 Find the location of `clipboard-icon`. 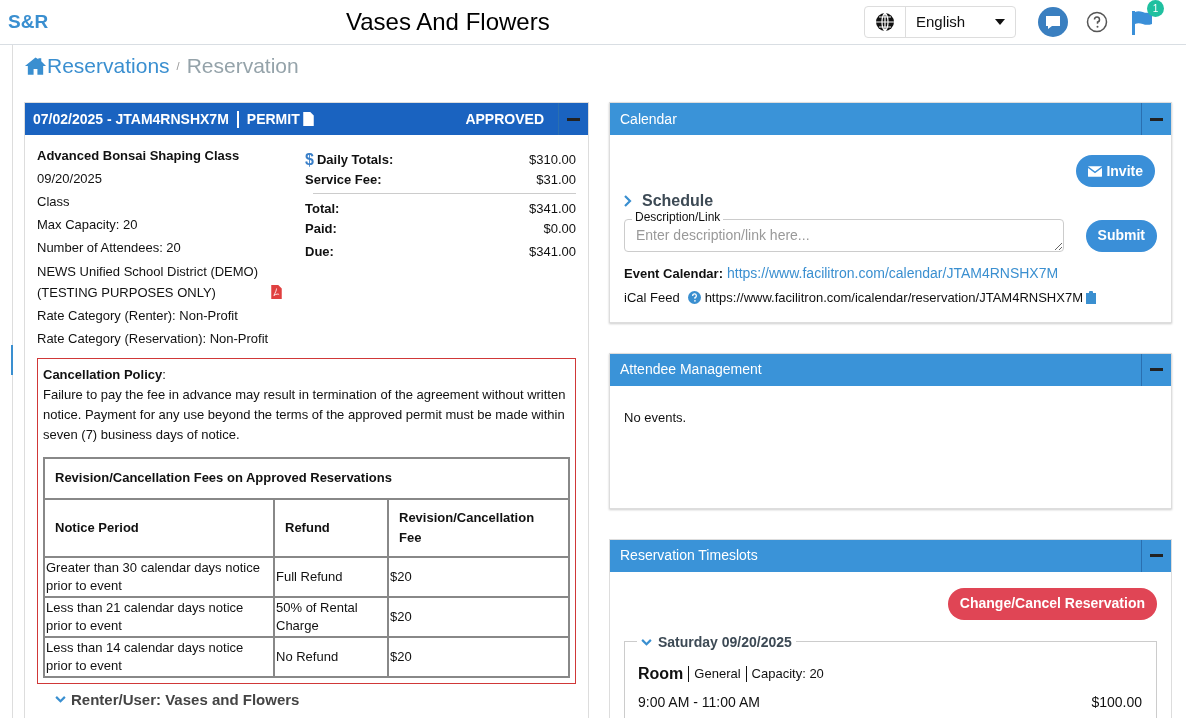

clipboard-icon is located at coordinates (1090, 298).